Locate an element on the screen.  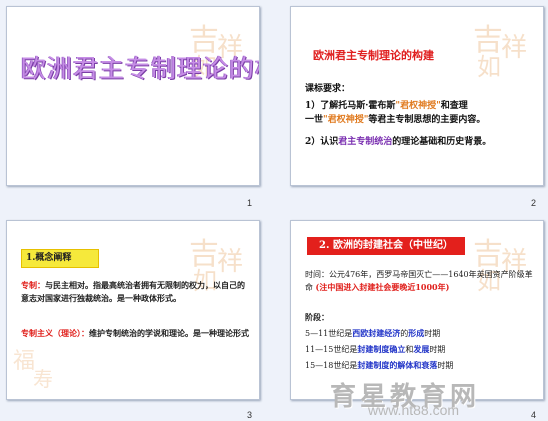
stage-item: 5—11世纪是西欧封建经济的形成时期 is located at coordinates (373, 333).